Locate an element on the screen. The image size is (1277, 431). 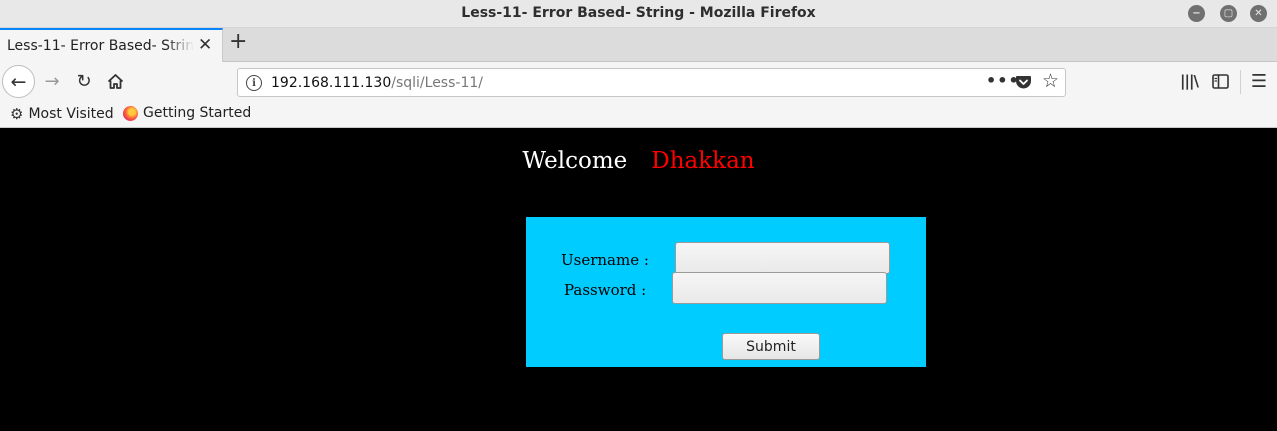
back-icon: ← is located at coordinates (18, 81).